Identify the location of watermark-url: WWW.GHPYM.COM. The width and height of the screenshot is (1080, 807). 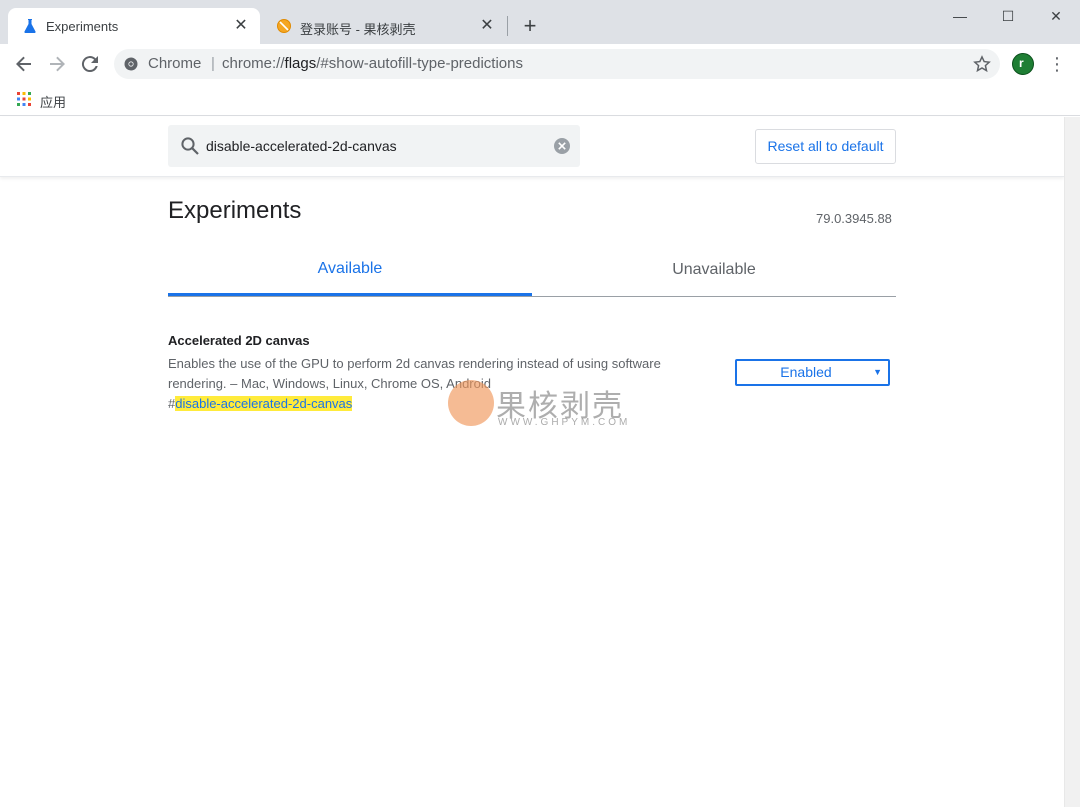
(564, 422).